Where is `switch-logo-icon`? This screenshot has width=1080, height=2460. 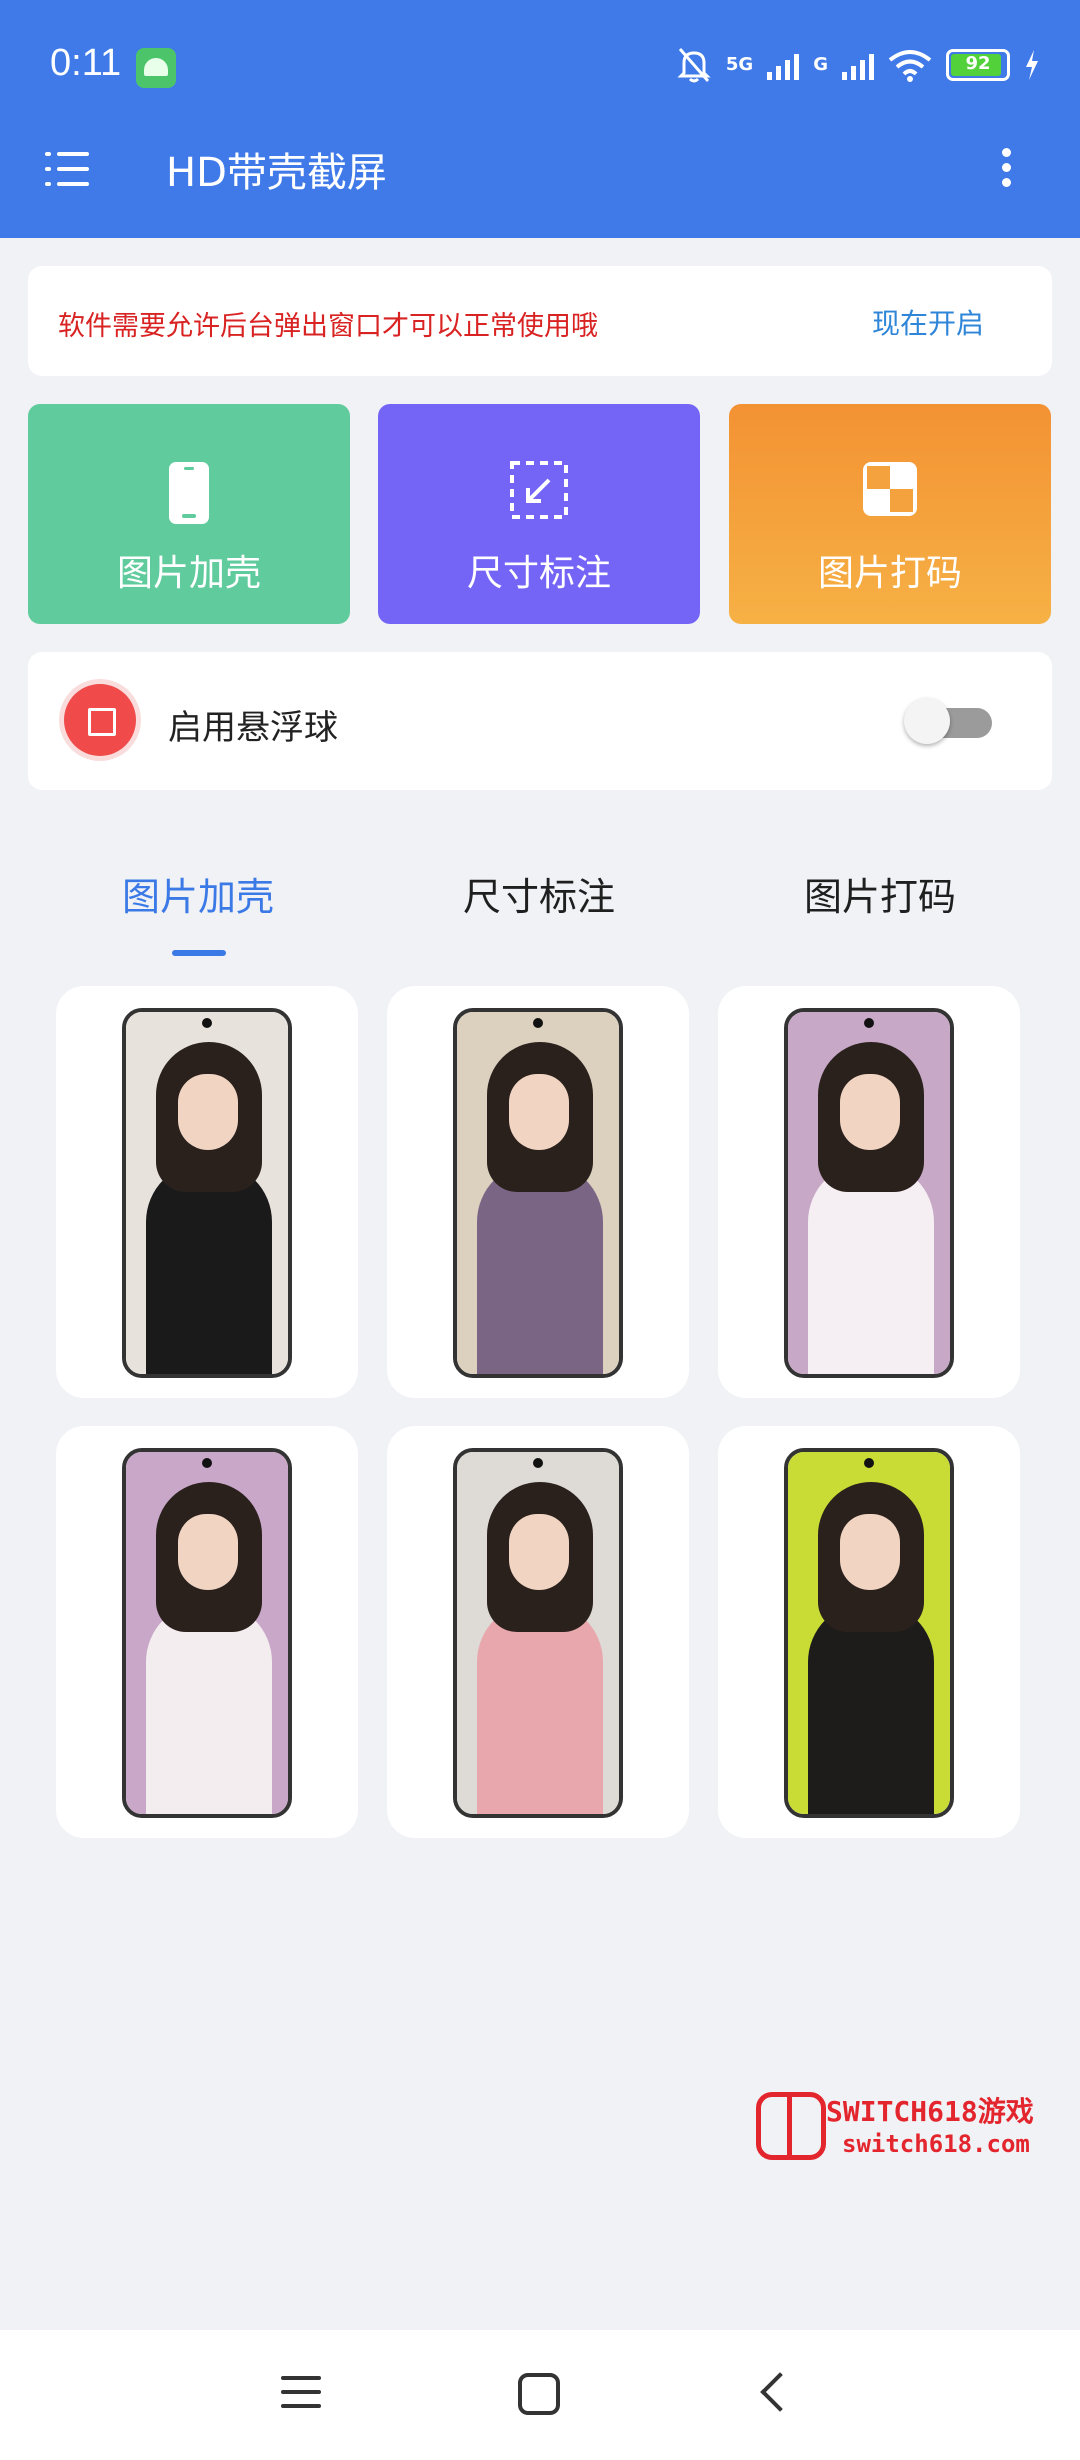
switch-logo-icon is located at coordinates (791, 2126).